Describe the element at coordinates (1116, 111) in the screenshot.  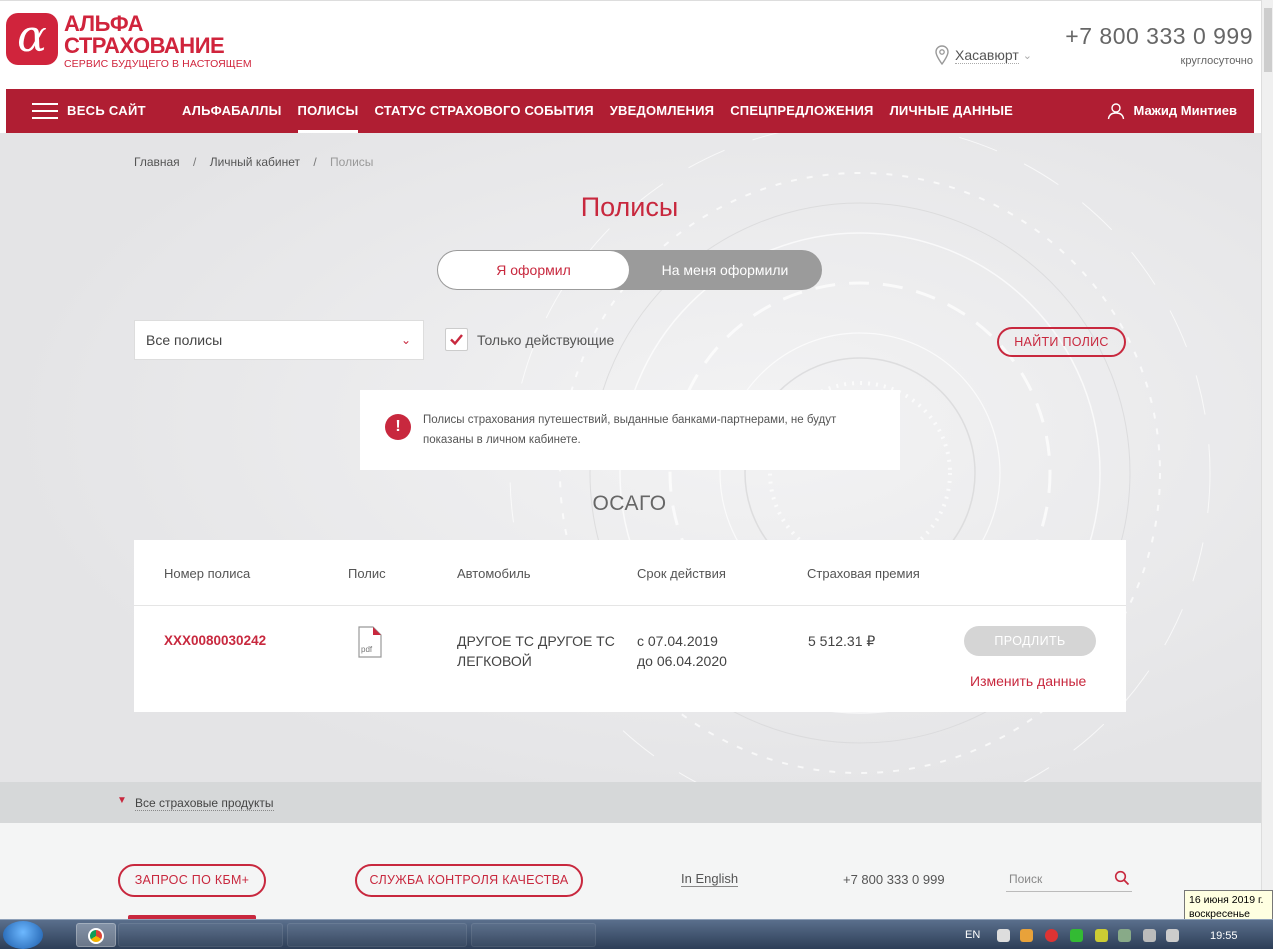
I see `user-icon` at that location.